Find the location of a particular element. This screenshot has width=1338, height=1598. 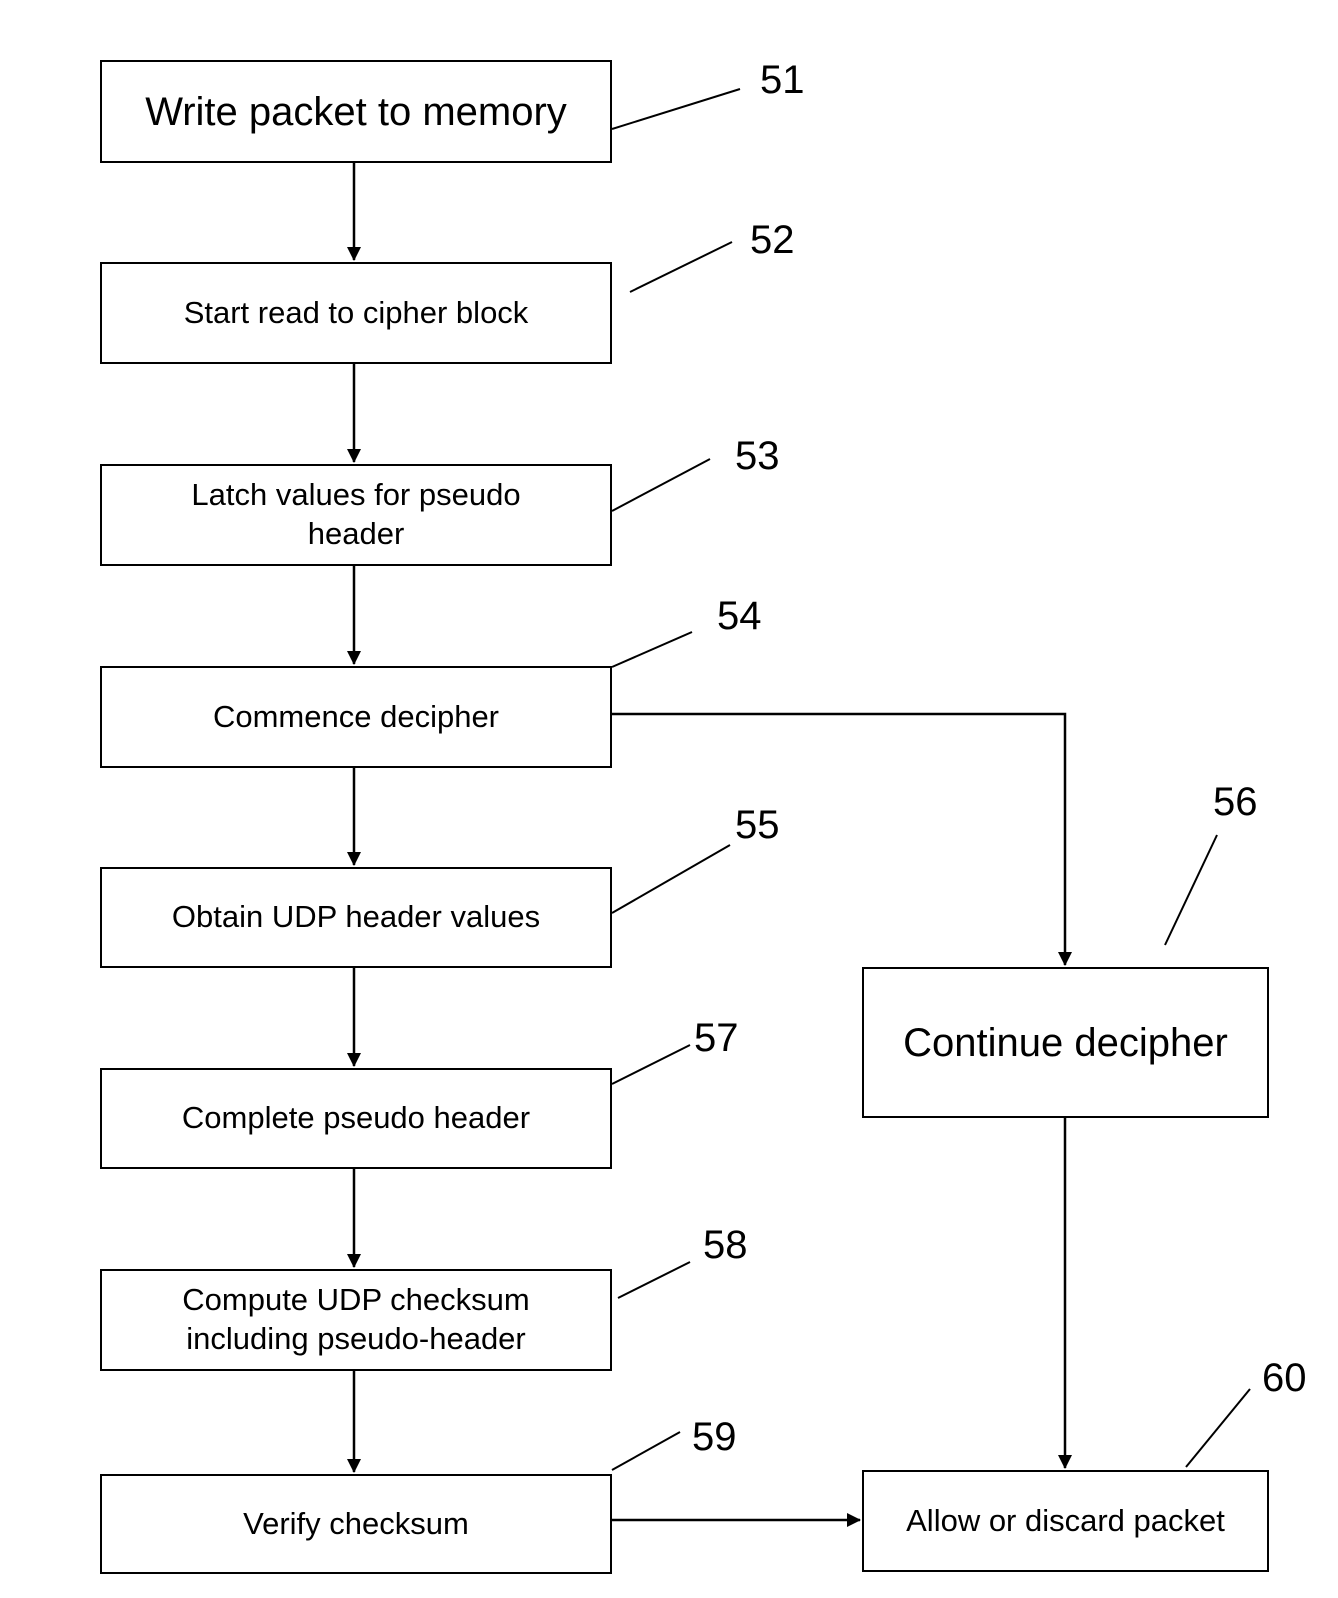

step-54-box: Commence decipher is located at coordinates (356, 717).